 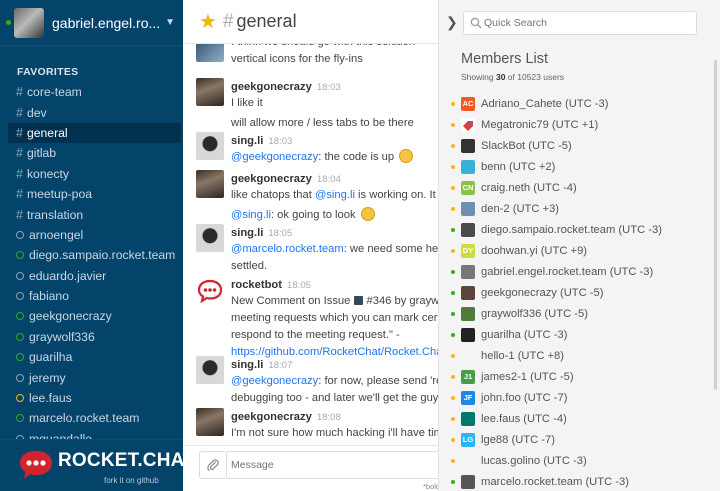 I want to click on sidebar-item-direct-message: guarilha, so click(x=91, y=357).